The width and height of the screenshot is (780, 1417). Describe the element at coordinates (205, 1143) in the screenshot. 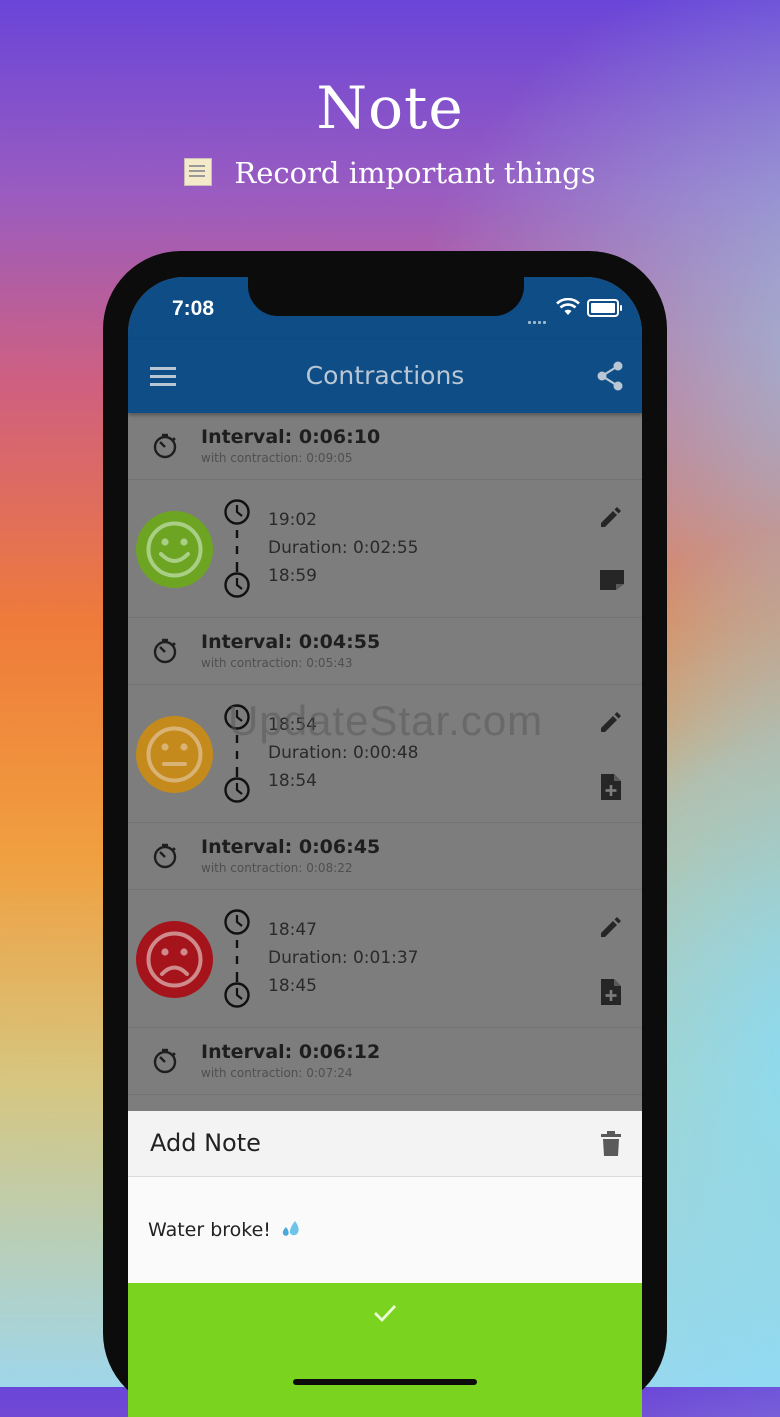

I see `sheet-title: Add Note` at that location.